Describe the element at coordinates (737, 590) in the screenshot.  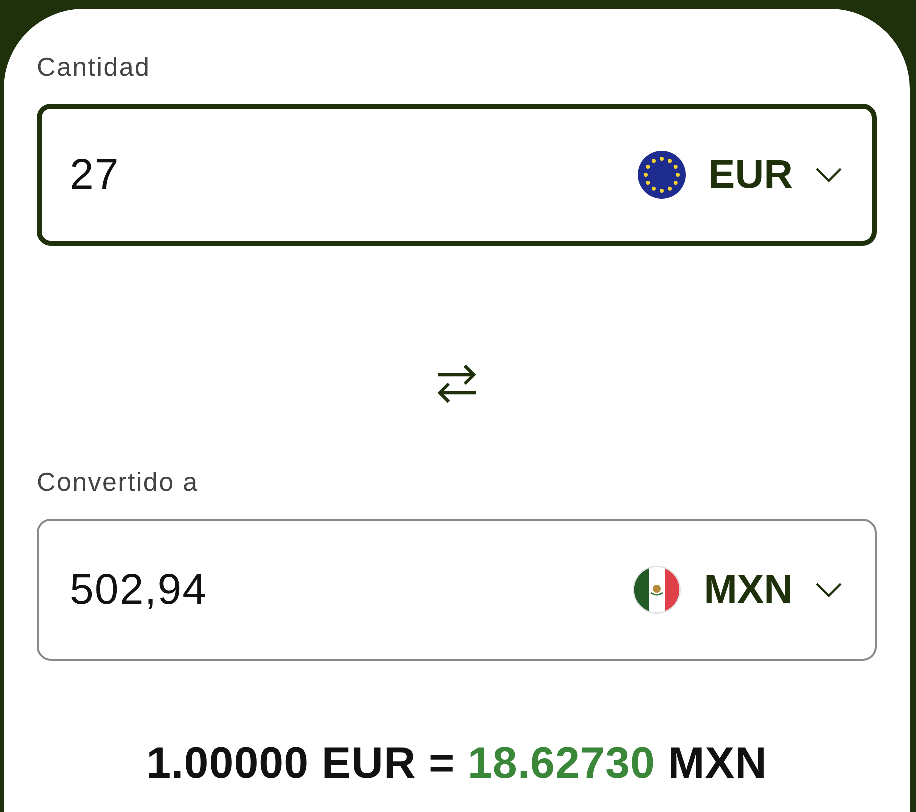
I see `currency-selector: MXN` at that location.